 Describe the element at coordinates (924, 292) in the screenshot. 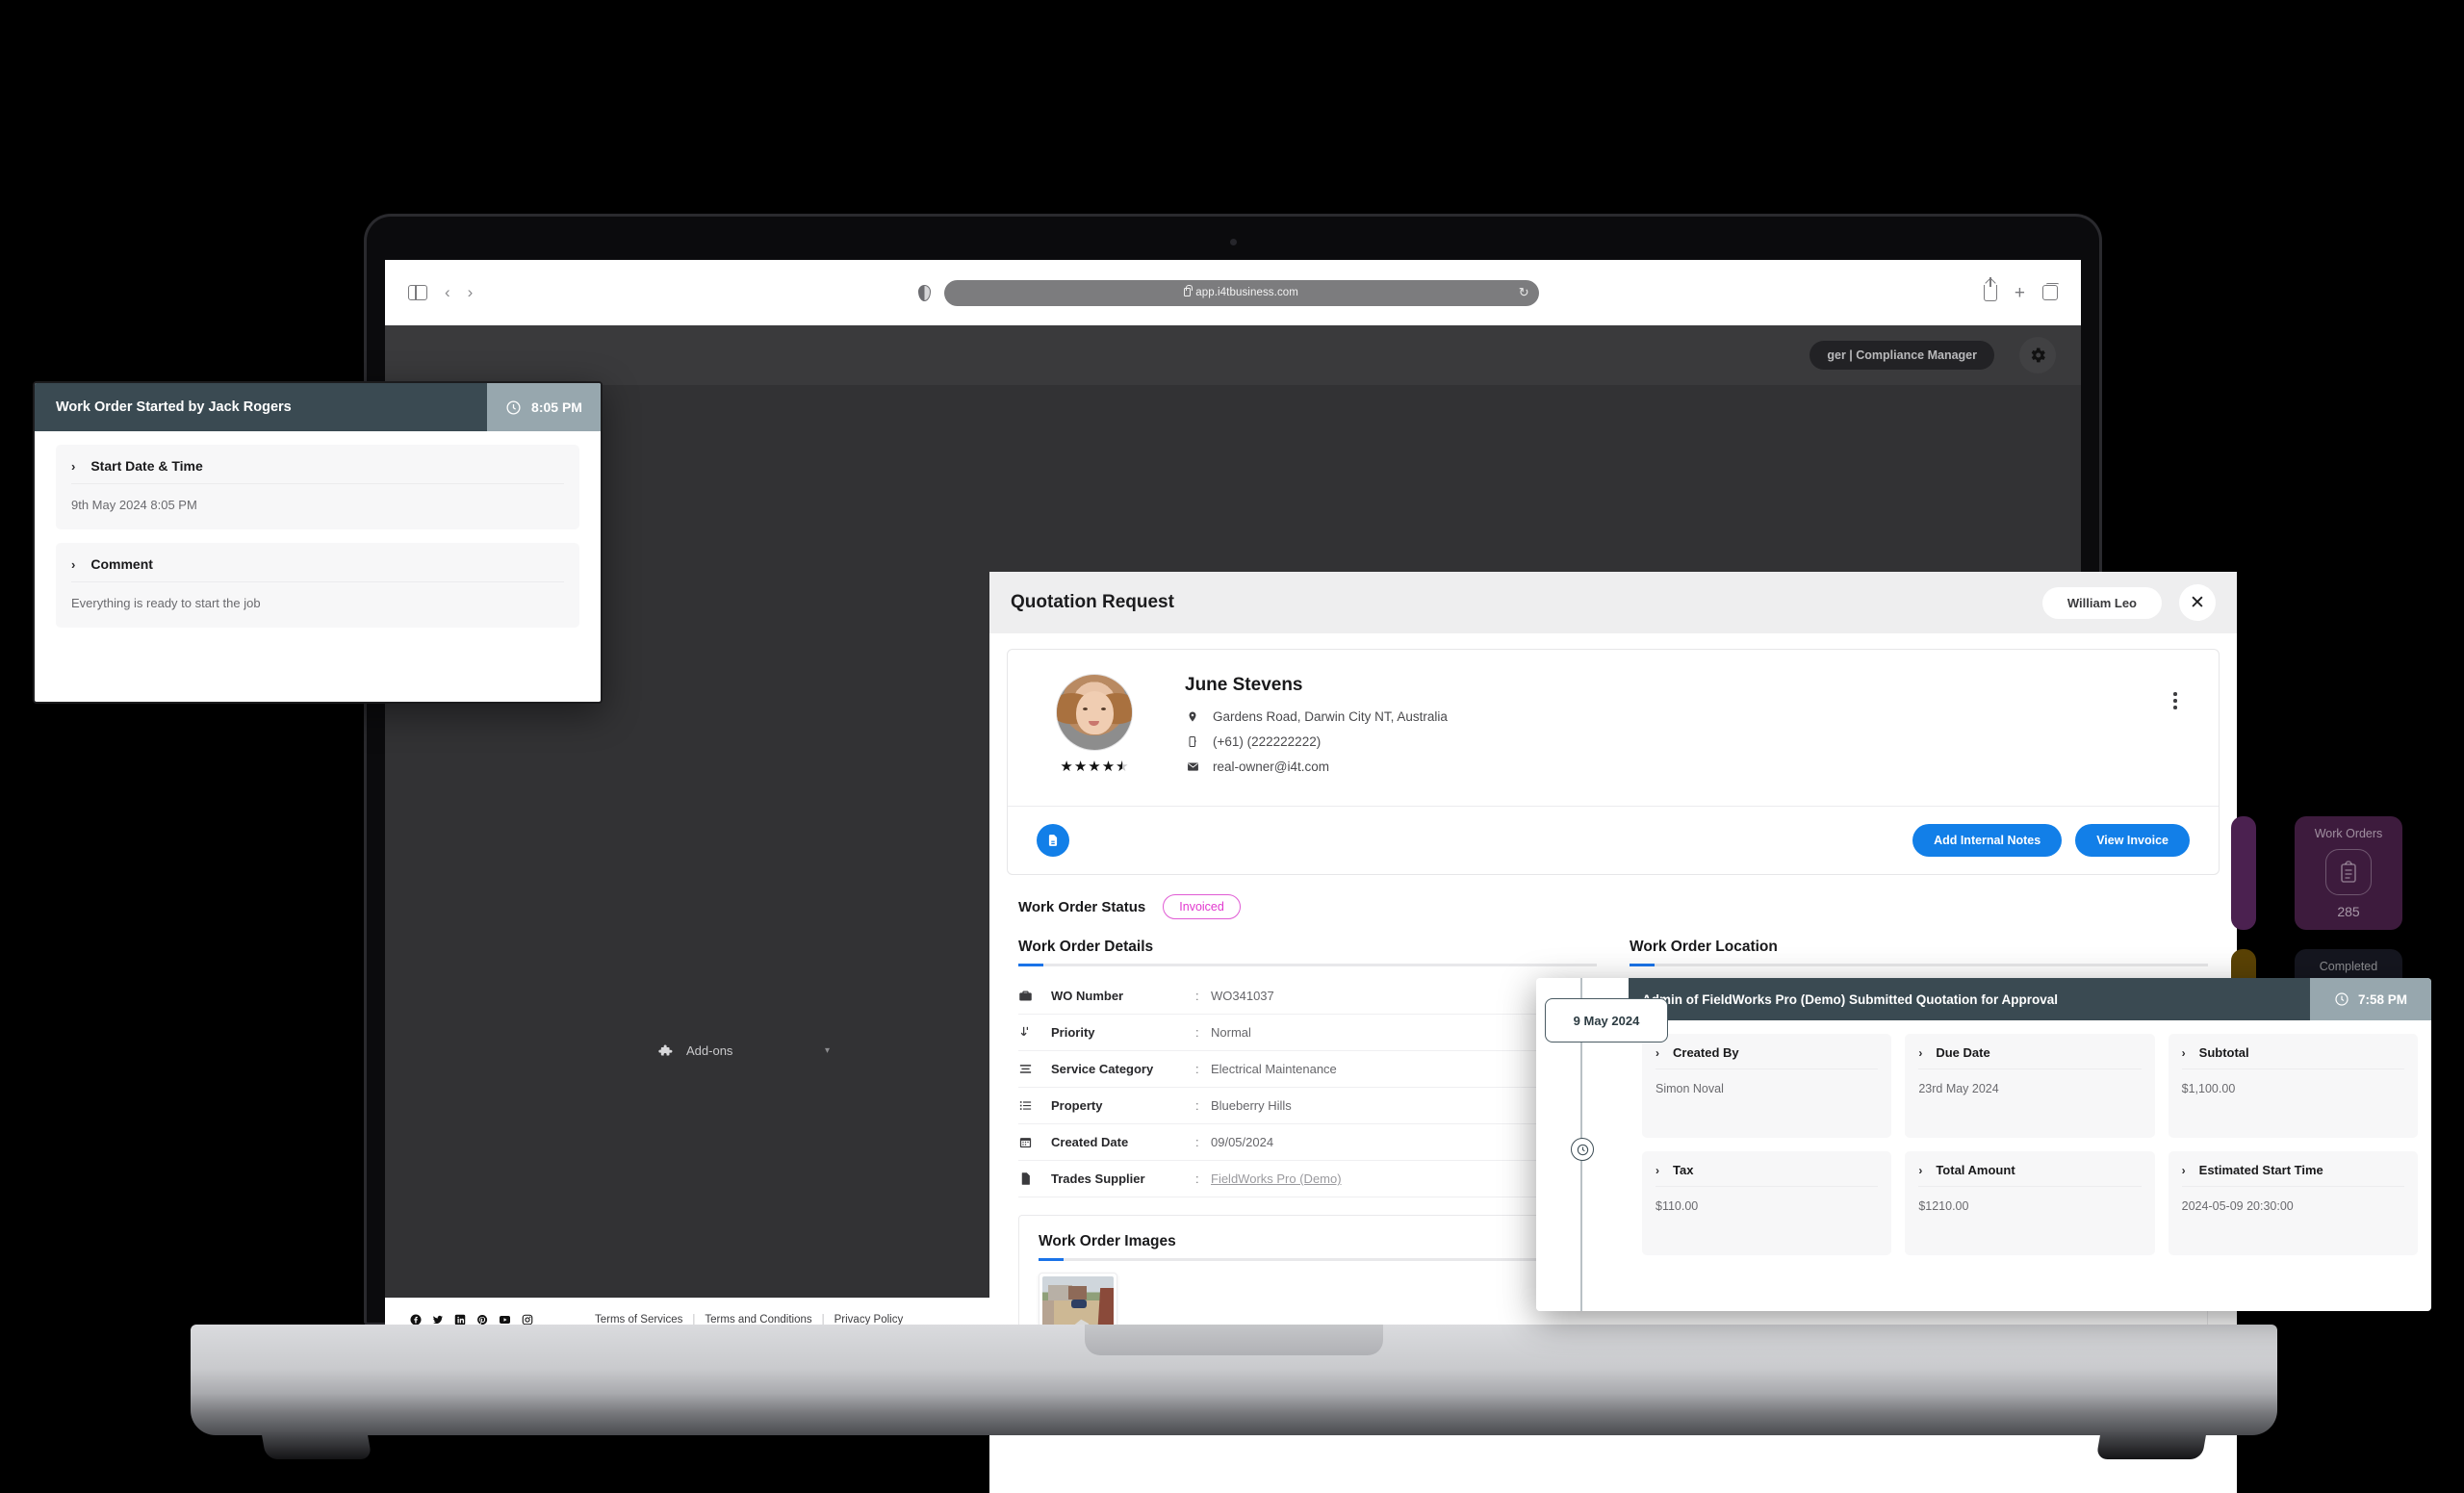

I see `reader-icon` at that location.